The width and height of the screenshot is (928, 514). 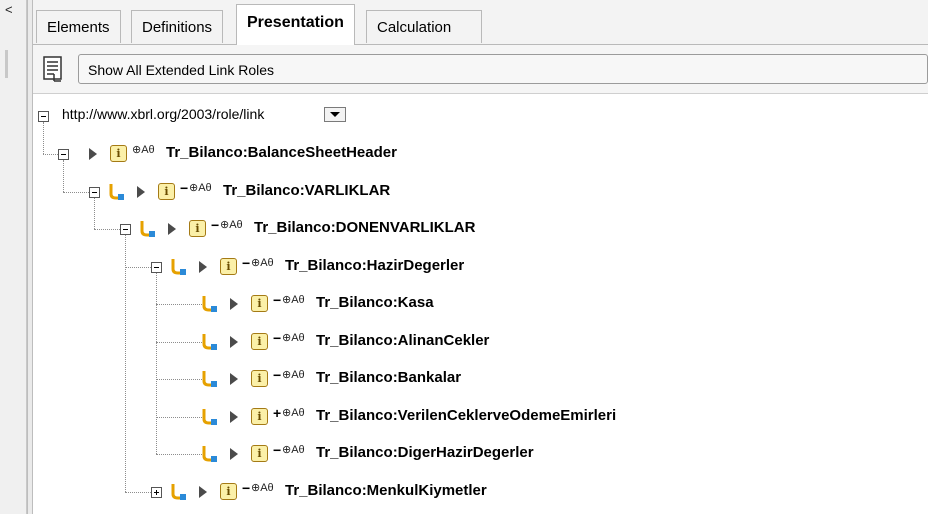 I want to click on tree-node-label: Tr_Bilanco:Bankalar, so click(x=389, y=377).